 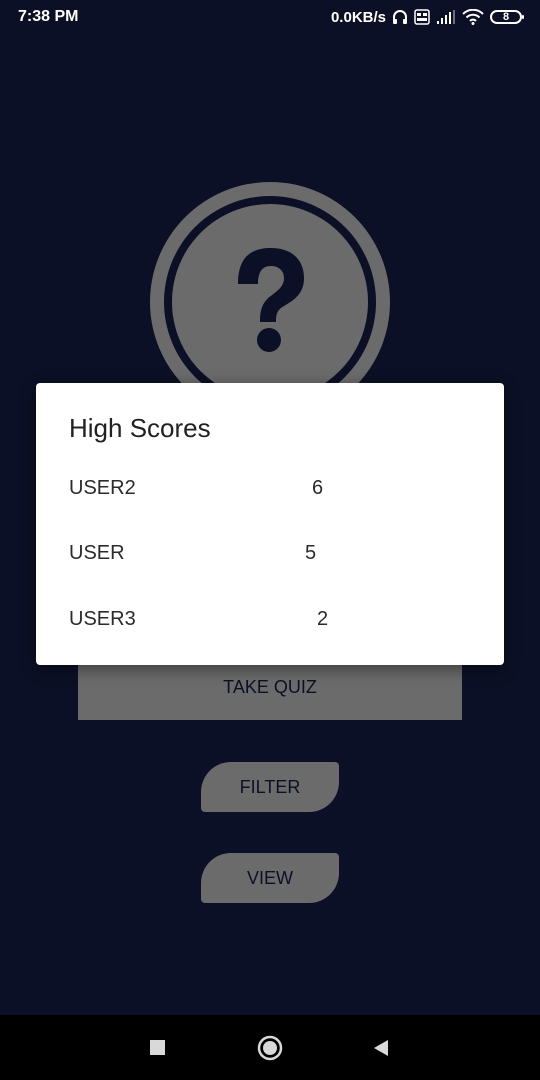 I want to click on back-icon, so click(x=381, y=1048).